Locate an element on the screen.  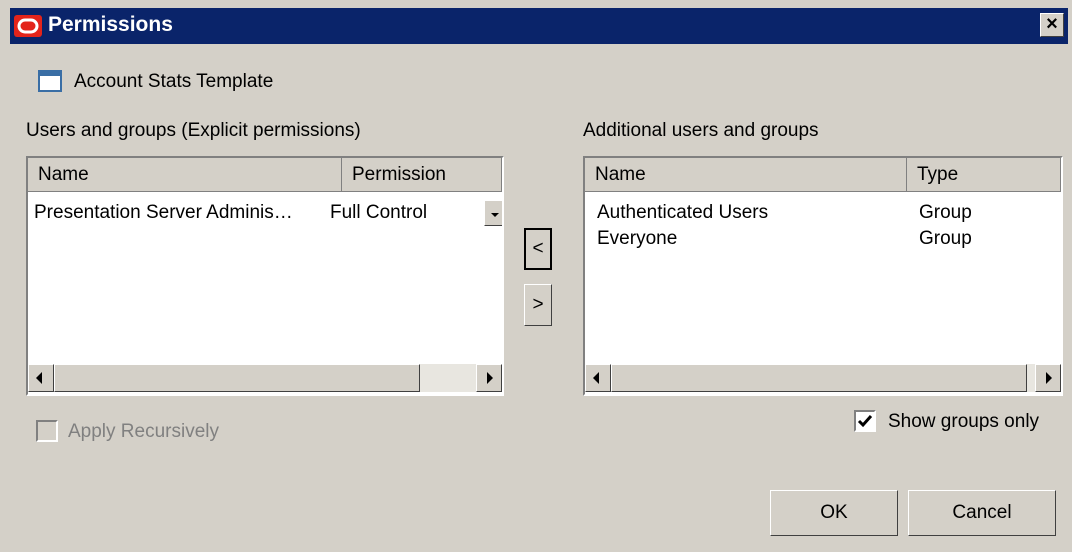
explicit-row-permission: Full Control is located at coordinates (378, 213).